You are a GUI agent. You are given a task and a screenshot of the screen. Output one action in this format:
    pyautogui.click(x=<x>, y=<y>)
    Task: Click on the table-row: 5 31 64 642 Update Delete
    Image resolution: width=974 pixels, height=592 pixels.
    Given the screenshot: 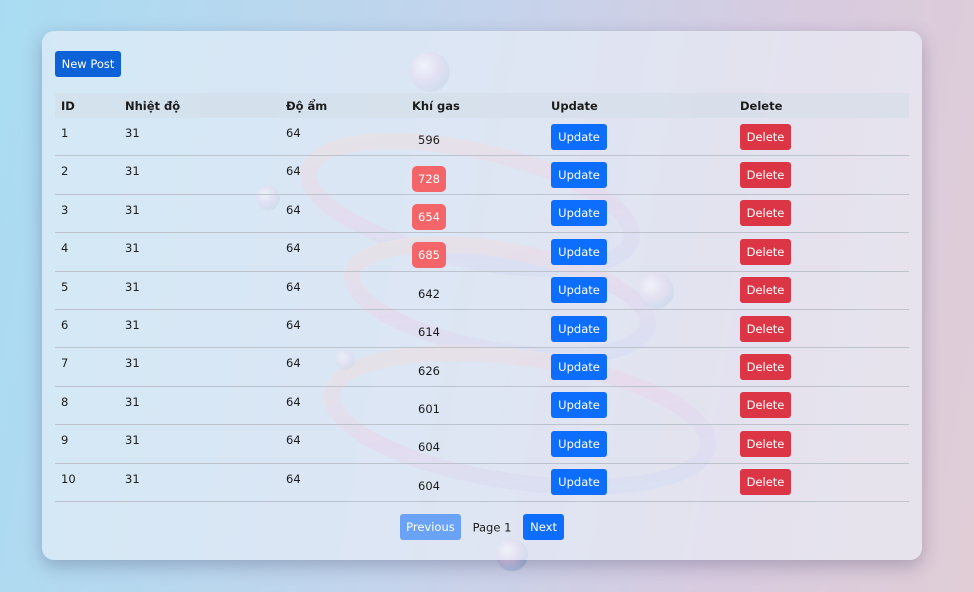 What is the action you would take?
    pyautogui.click(x=482, y=290)
    